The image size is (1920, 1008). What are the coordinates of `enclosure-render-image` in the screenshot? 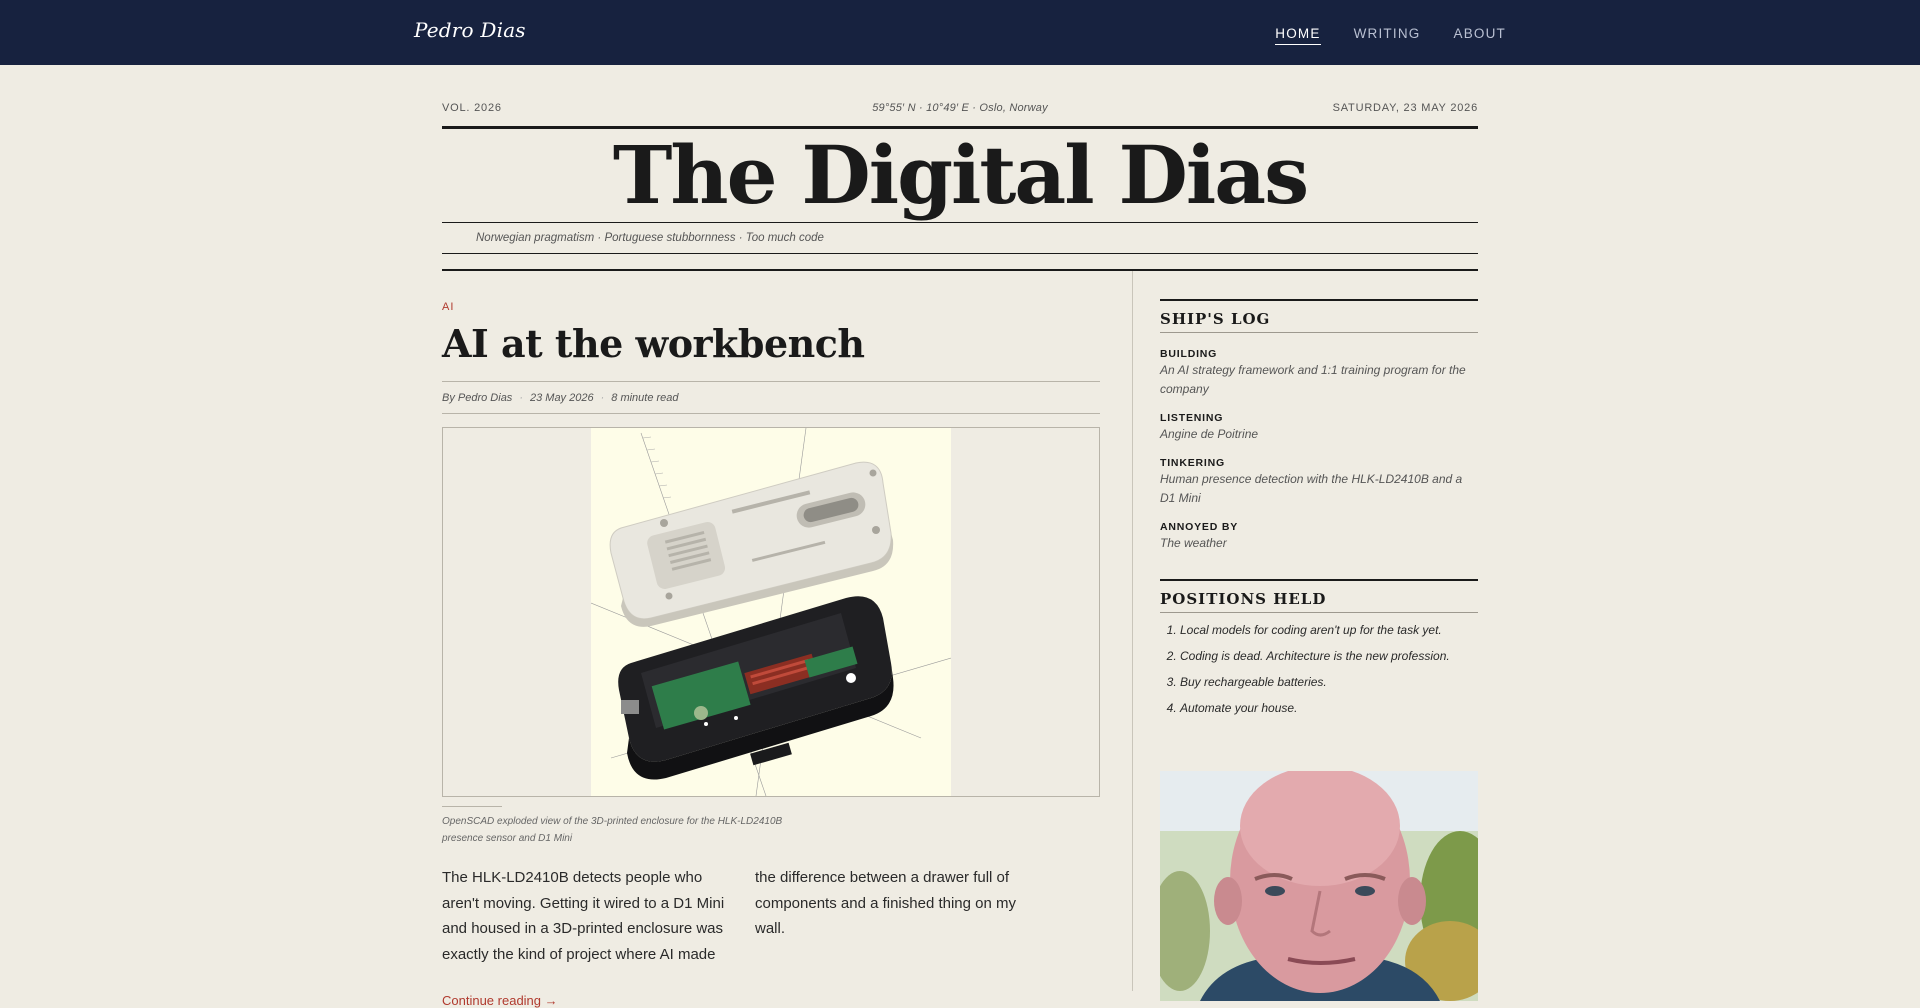 It's located at (771, 612).